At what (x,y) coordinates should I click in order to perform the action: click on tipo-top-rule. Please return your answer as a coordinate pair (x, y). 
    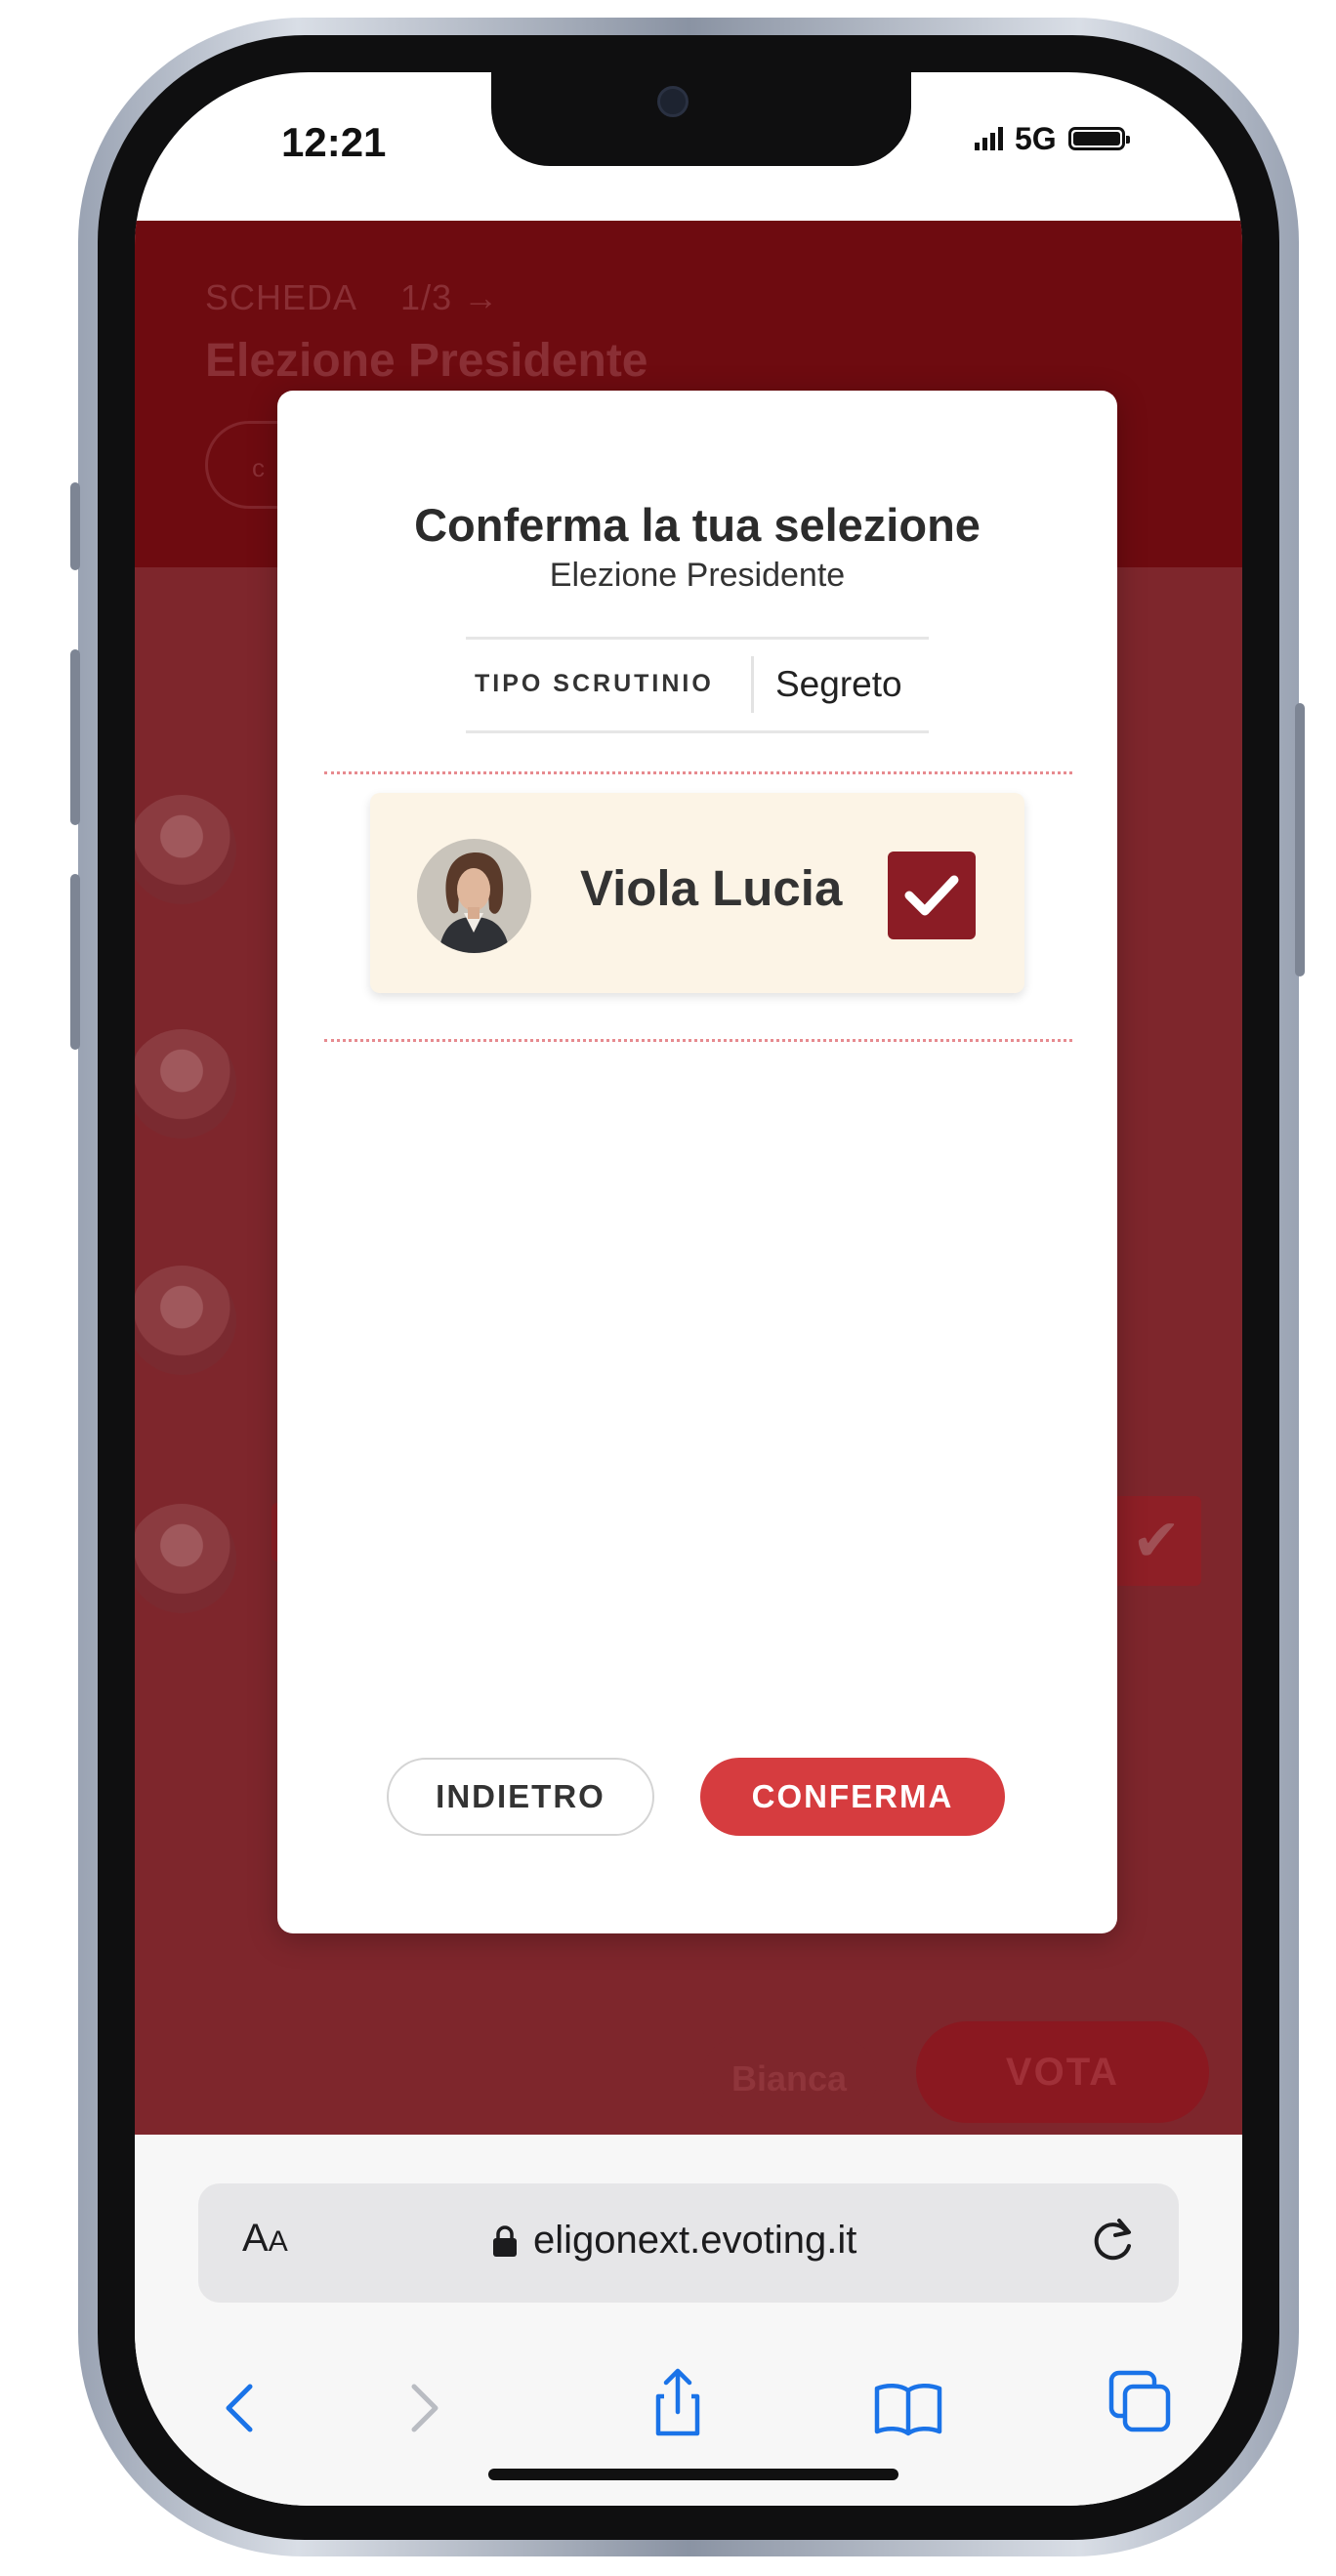
    Looking at the image, I should click on (697, 638).